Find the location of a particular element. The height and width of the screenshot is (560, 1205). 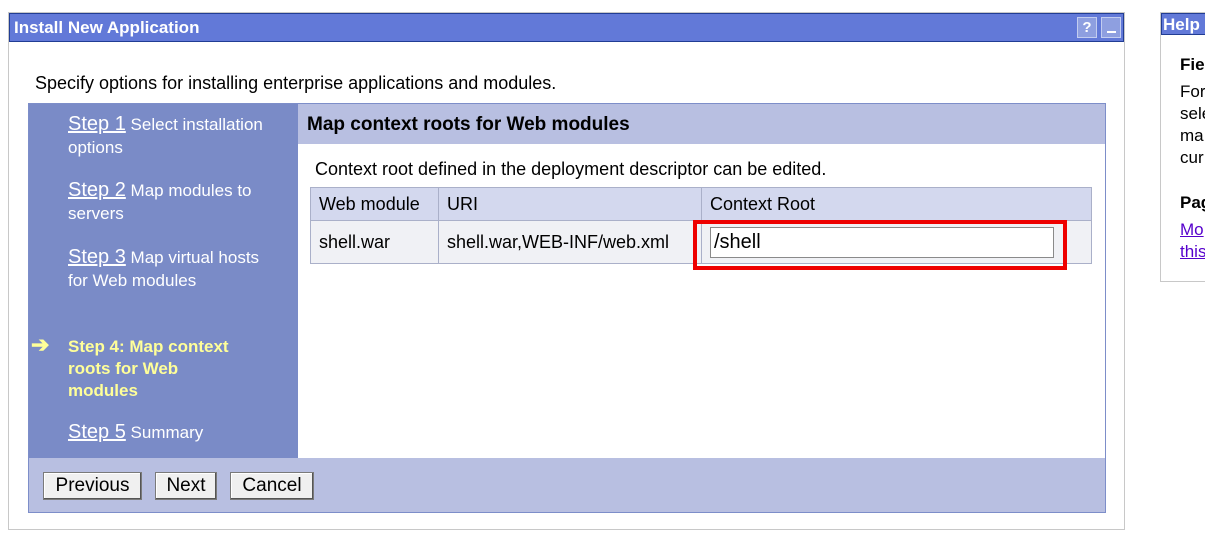

cell-web-module: shell.war is located at coordinates (374, 242).